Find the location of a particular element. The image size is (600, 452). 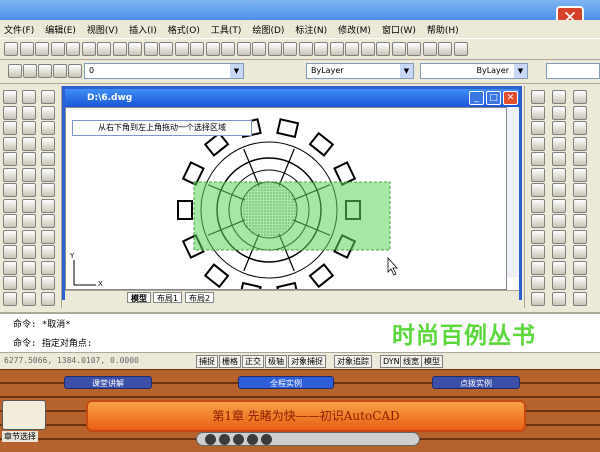

close-button: ✕ is located at coordinates (510, 98).